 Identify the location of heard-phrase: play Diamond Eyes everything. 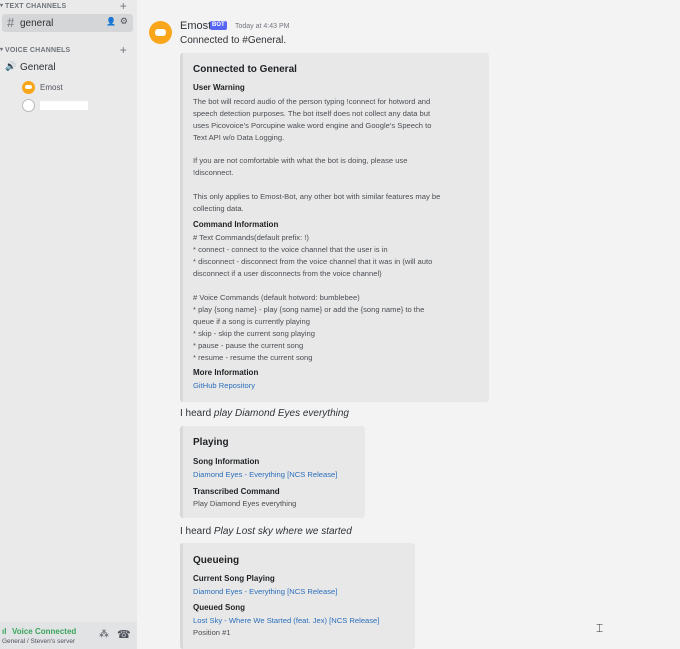
(281, 413).